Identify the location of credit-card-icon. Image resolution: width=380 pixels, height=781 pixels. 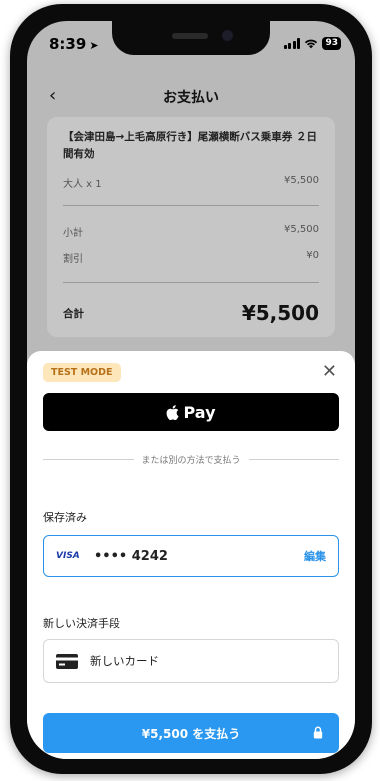
(67, 661).